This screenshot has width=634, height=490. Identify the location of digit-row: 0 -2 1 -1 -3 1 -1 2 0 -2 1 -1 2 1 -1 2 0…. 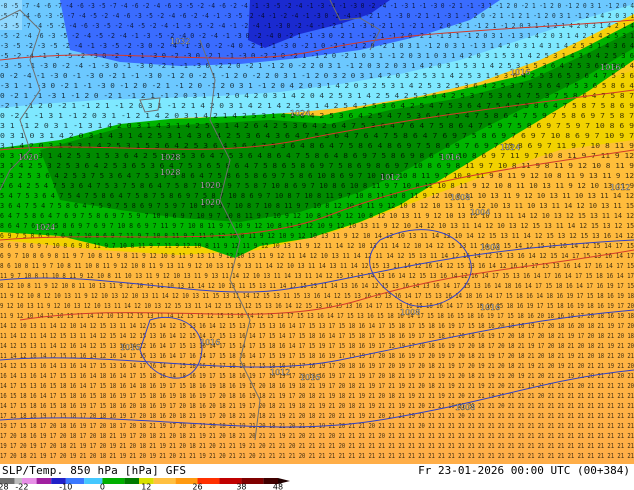
(317, 96).